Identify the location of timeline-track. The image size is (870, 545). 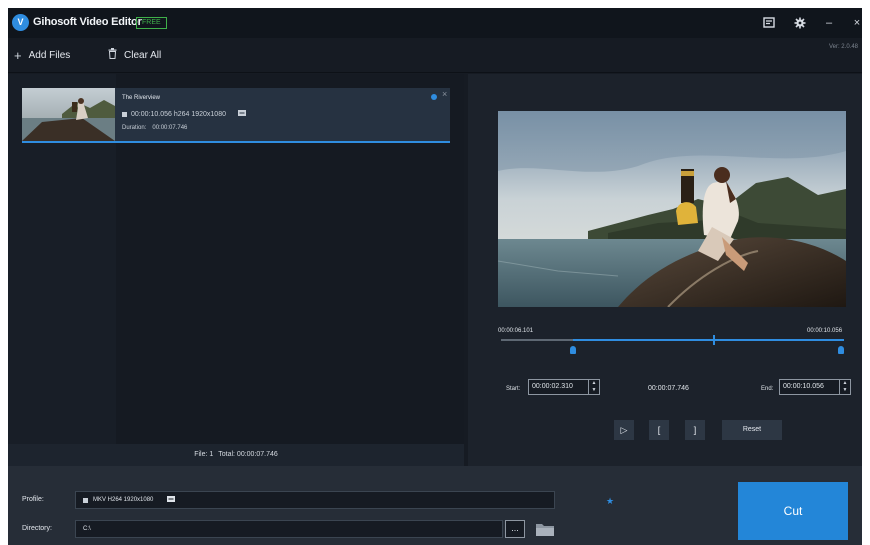
(672, 340).